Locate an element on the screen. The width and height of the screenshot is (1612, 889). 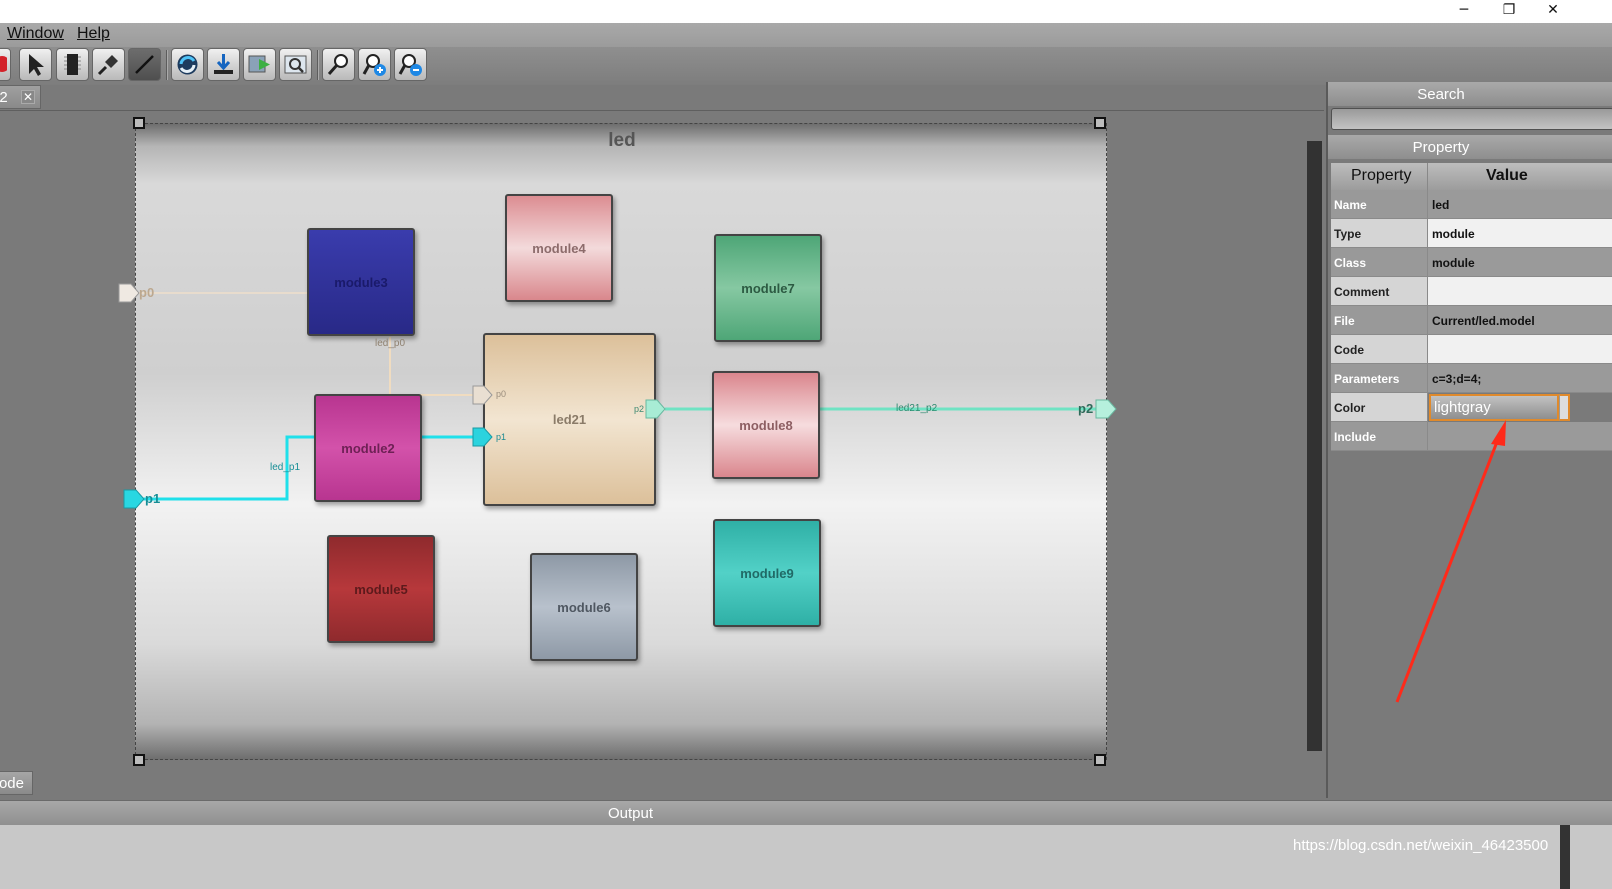
close-button: ✕ is located at coordinates (1553, 11).